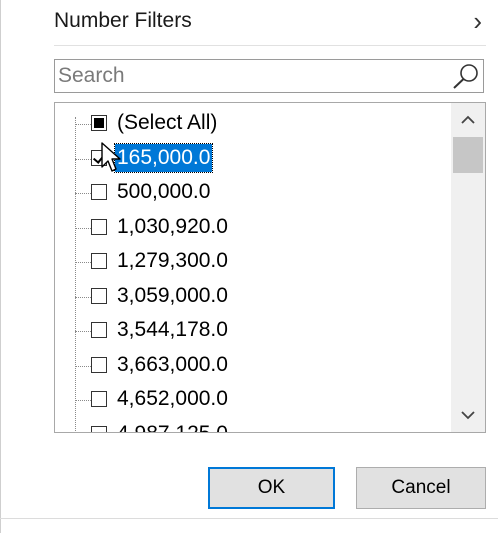 This screenshot has width=498, height=533. Describe the element at coordinates (270, 45) in the screenshot. I see `menu-separator` at that location.